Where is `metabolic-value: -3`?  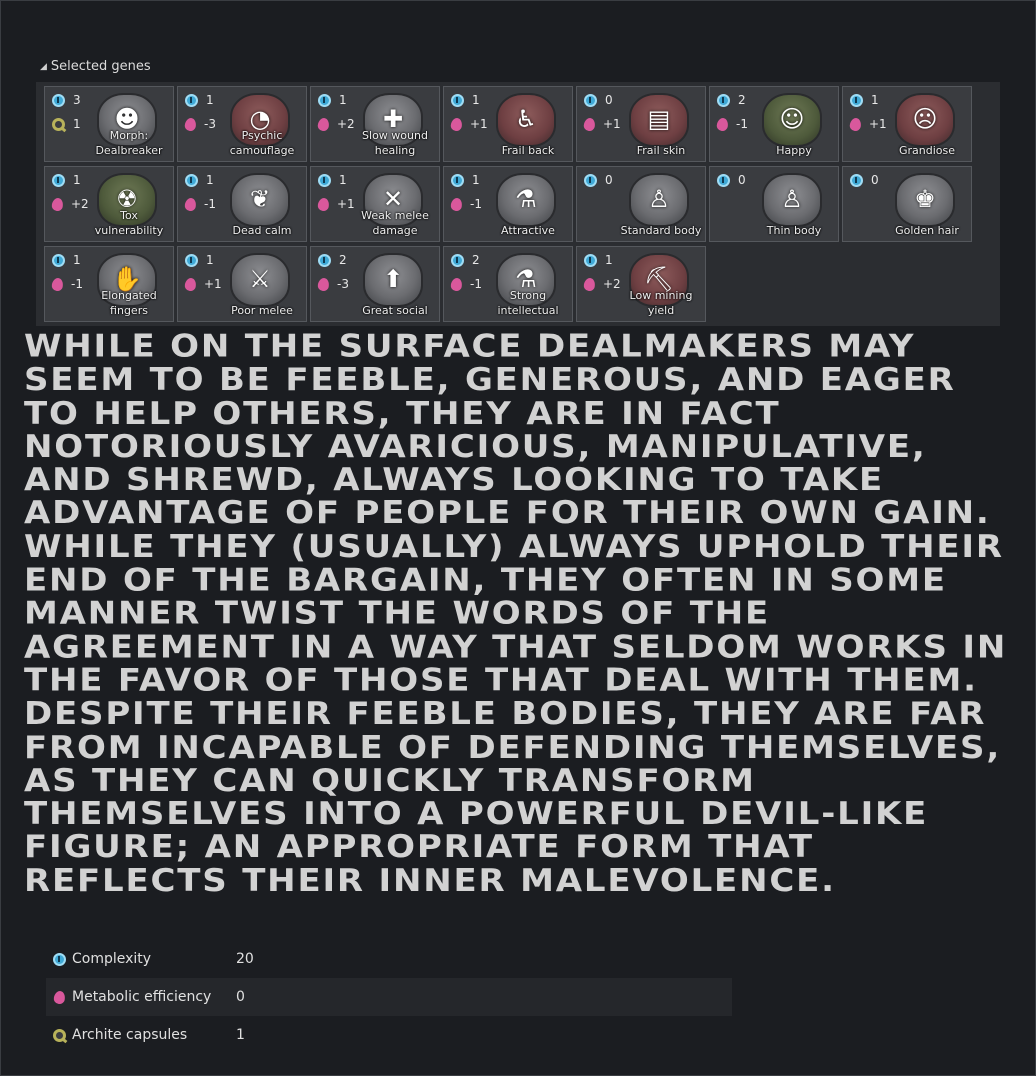
metabolic-value: -3 is located at coordinates (343, 284).